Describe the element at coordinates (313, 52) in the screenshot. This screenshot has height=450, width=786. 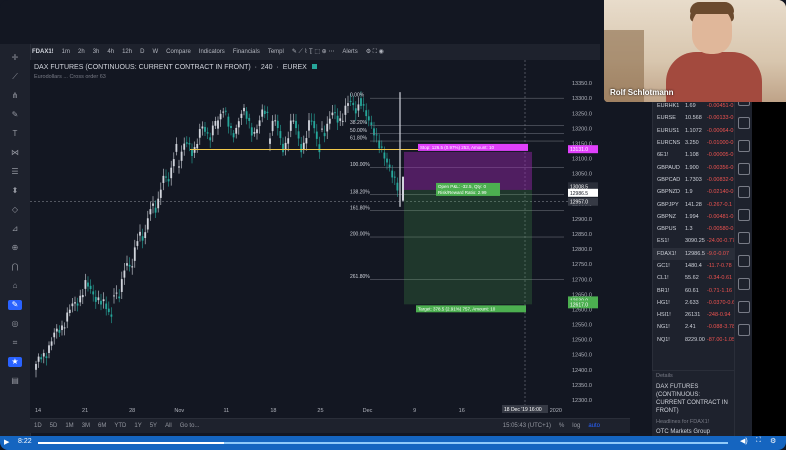
I see `drawing-tools-icon: ✎ ⟋ ⌇ Ṯ ⬚ ⊕ ⋯` at that location.